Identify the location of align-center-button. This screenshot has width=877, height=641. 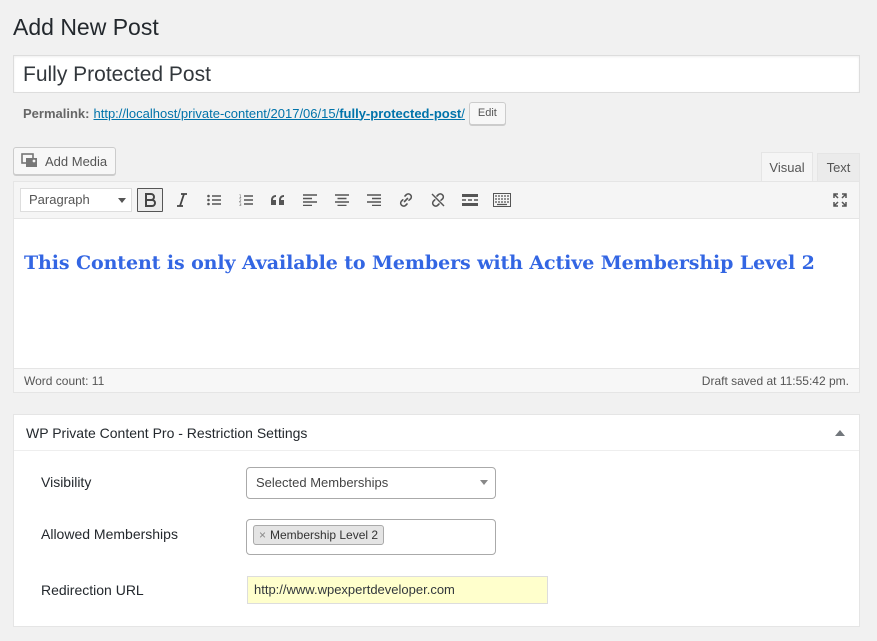
(342, 200).